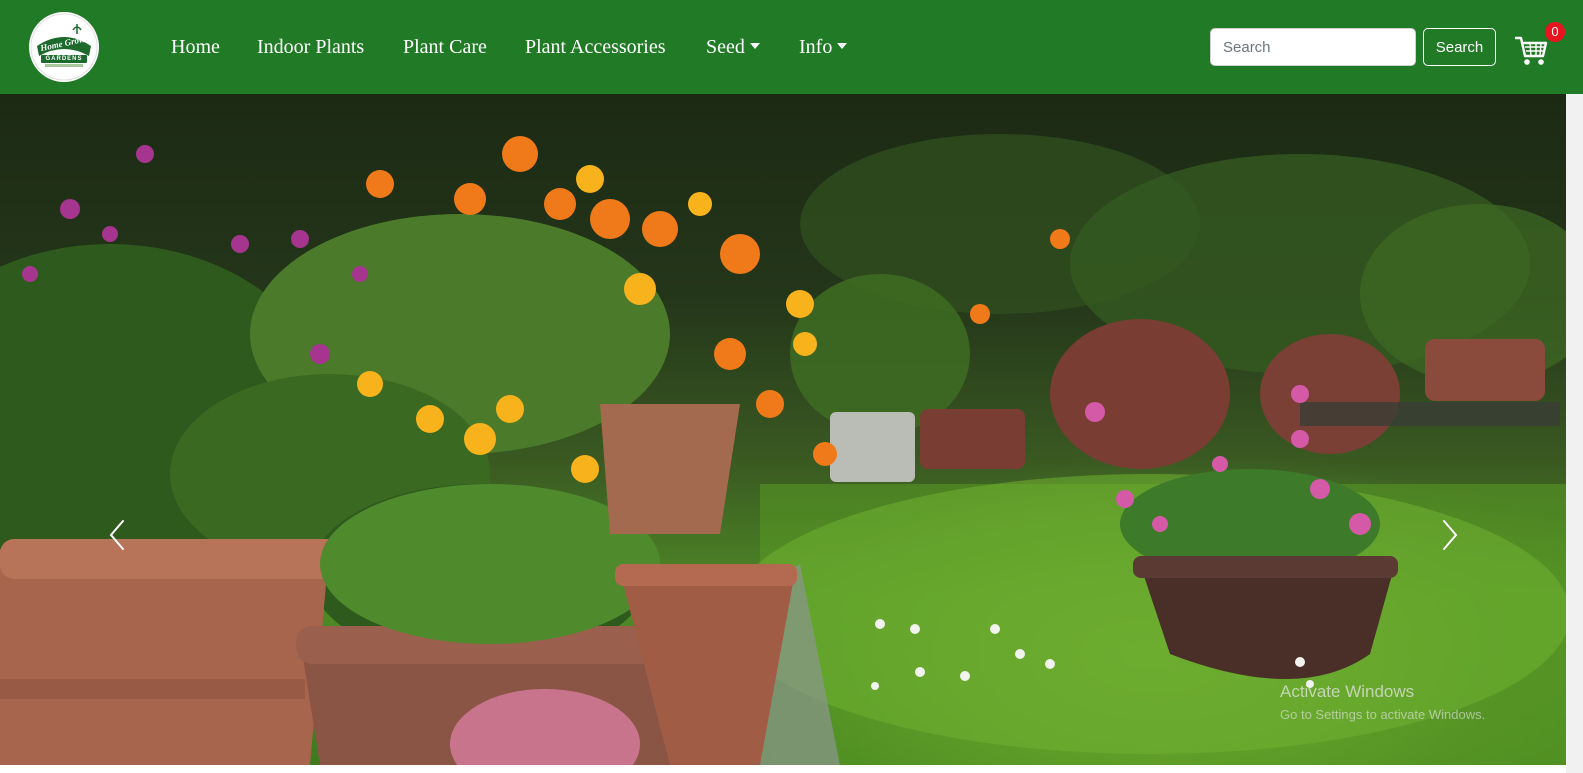 The width and height of the screenshot is (1583, 773). I want to click on chevron-left-icon, so click(116, 535).